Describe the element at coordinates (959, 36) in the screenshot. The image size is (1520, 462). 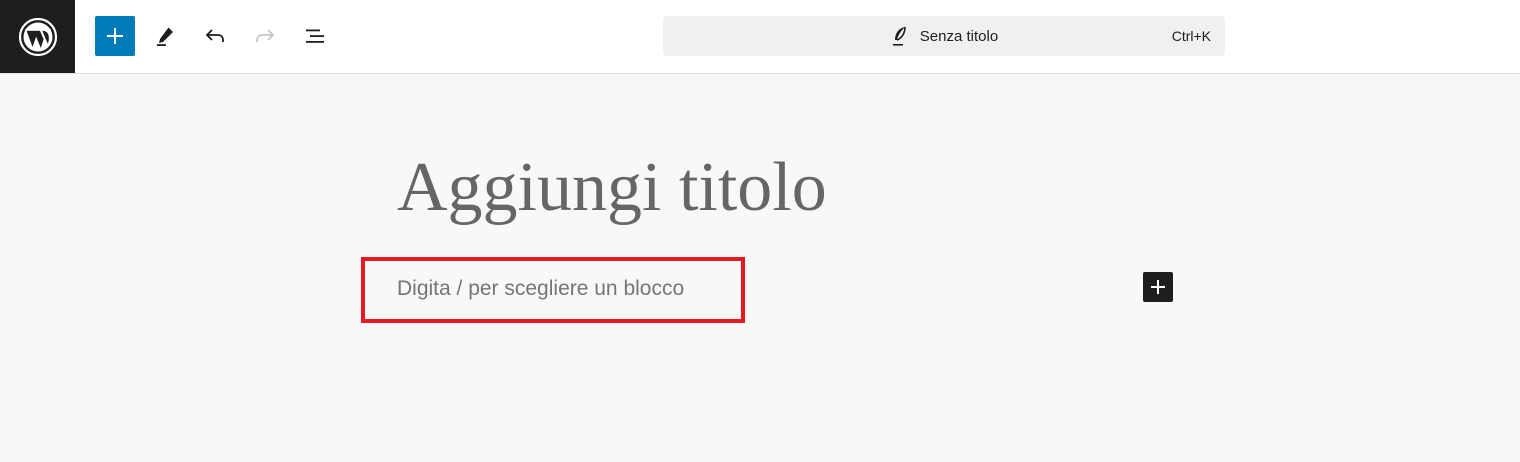
I see `document-title: Senza titolo` at that location.